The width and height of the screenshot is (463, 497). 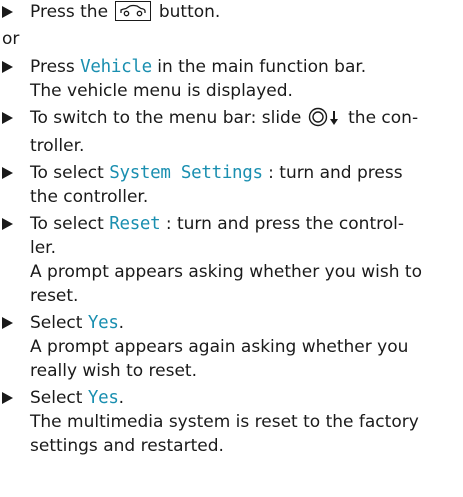 I want to click on step-result: really wish to reset., so click(x=113, y=371).